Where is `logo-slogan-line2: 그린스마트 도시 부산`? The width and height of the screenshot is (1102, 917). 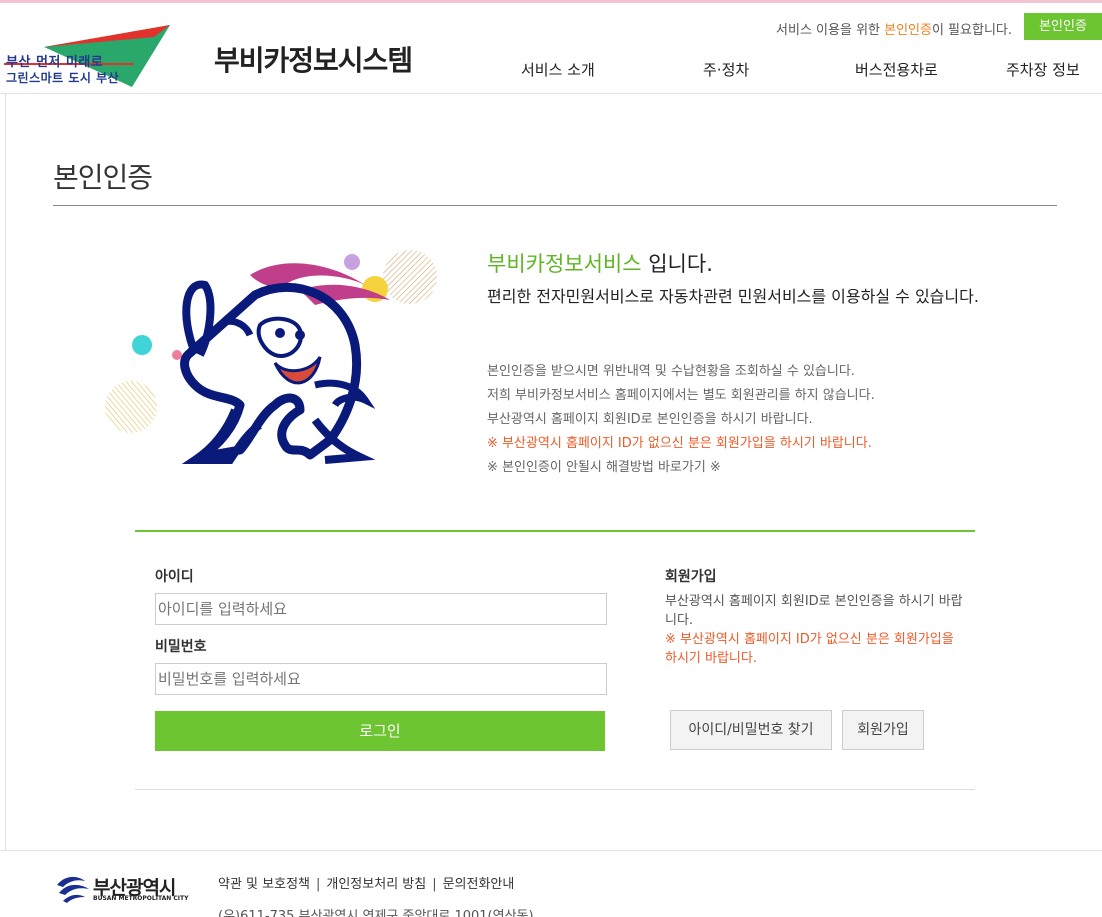 logo-slogan-line2: 그린스마트 도시 부산 is located at coordinates (63, 78).